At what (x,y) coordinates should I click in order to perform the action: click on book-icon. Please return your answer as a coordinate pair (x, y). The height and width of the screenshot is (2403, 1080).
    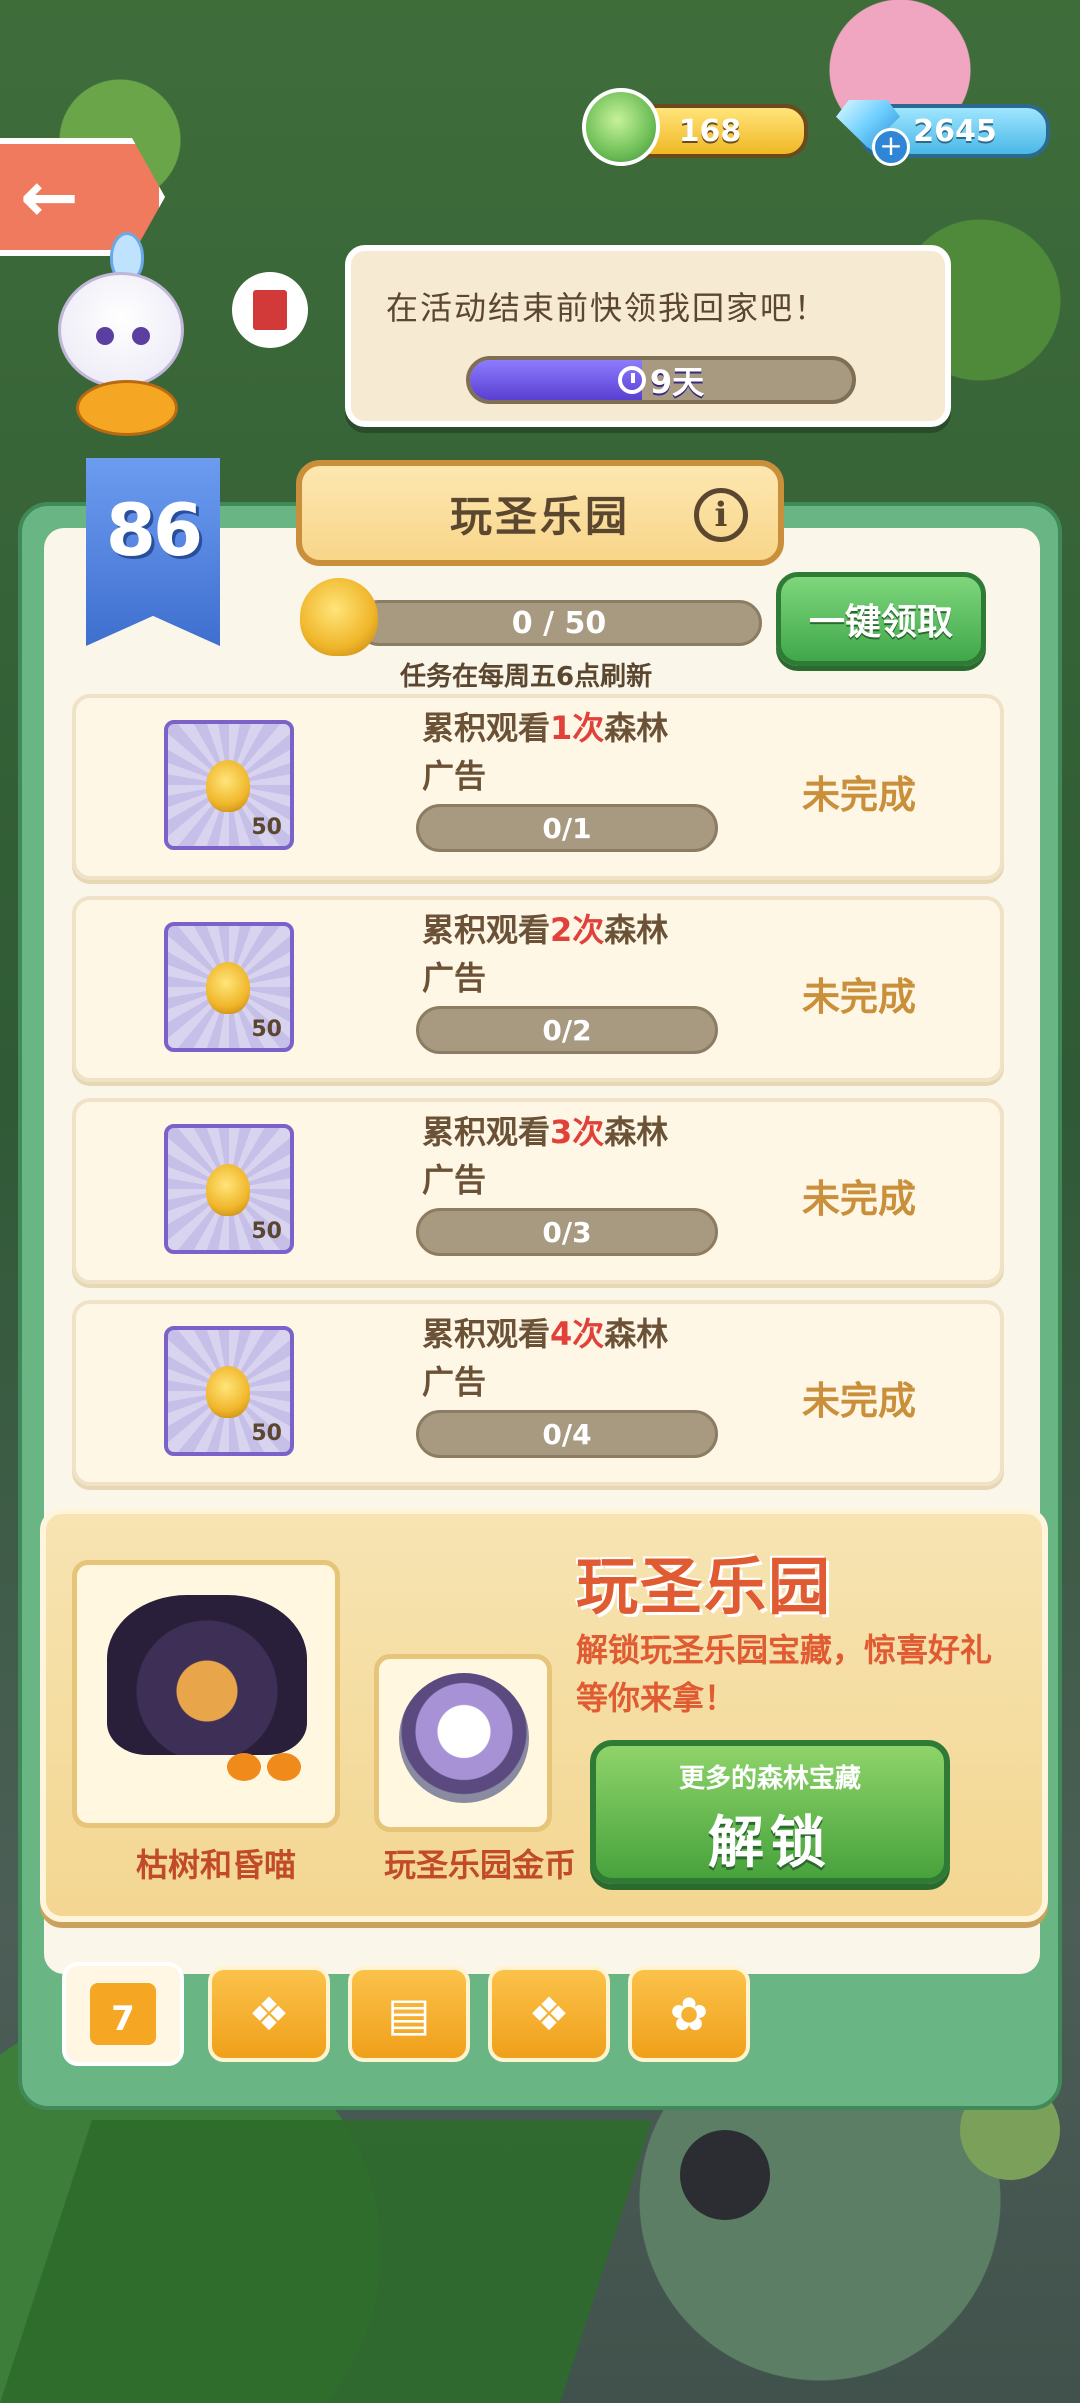
    Looking at the image, I should click on (270, 310).